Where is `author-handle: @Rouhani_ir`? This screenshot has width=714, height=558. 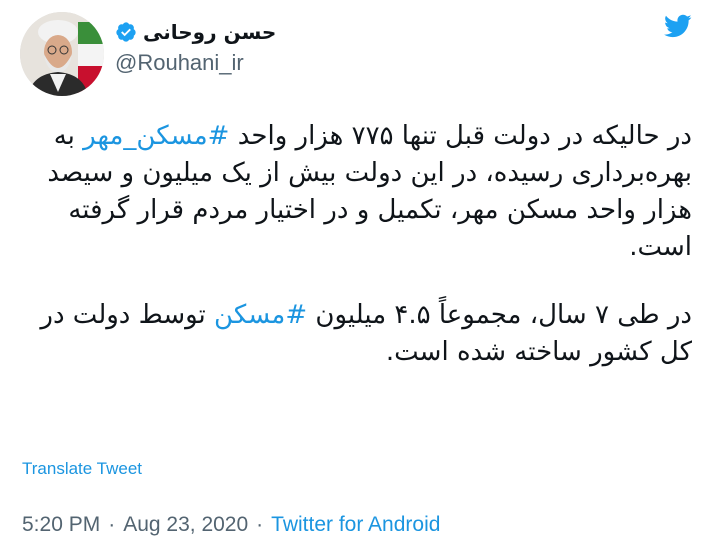
author-handle: @Rouhani_ir is located at coordinates (179, 63).